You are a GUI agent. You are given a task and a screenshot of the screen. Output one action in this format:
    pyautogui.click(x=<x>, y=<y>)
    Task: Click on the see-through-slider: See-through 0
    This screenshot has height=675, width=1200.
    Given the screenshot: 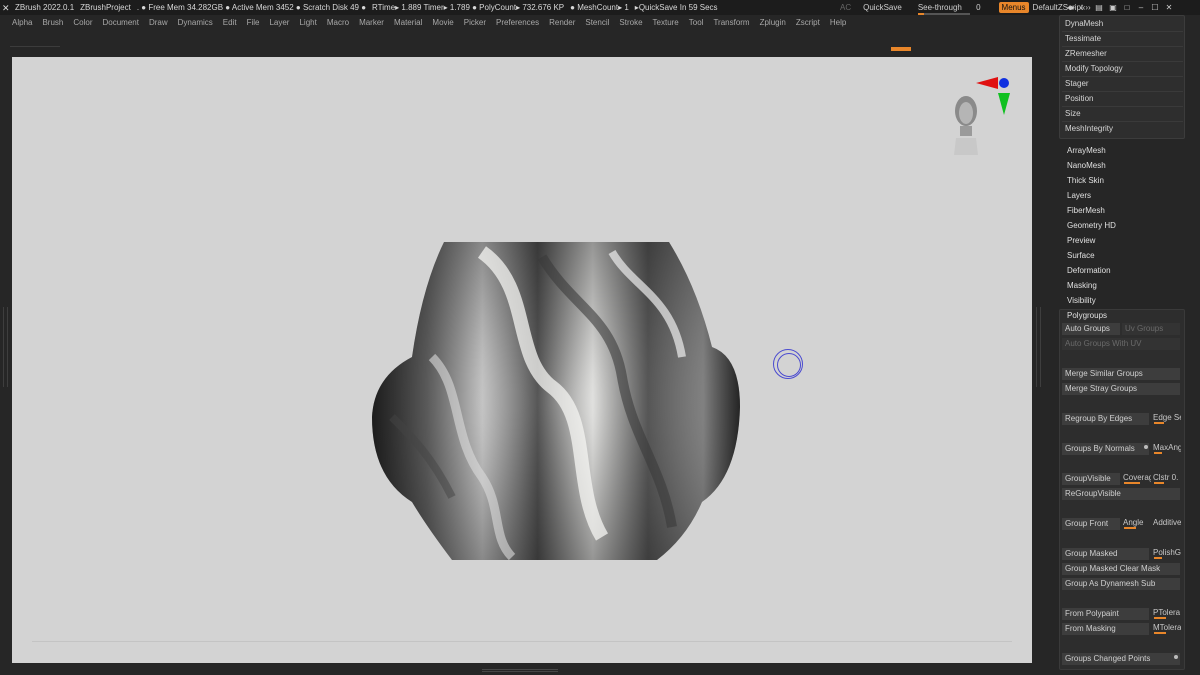 What is the action you would take?
    pyautogui.click(x=952, y=9)
    